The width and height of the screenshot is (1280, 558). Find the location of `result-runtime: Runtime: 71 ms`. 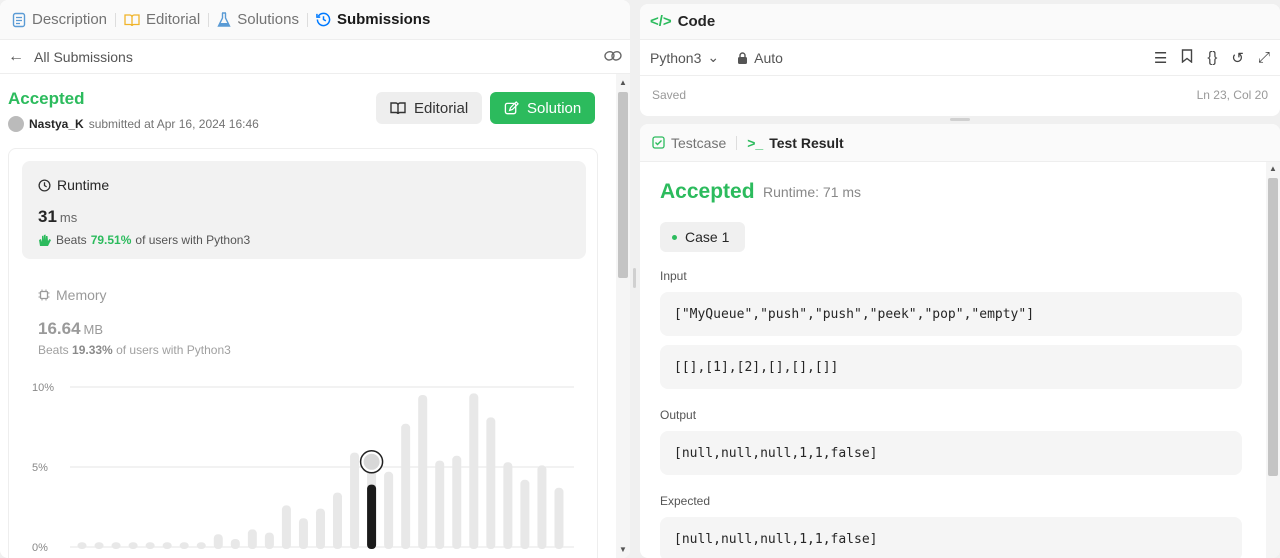

result-runtime: Runtime: 71 ms is located at coordinates (812, 192).